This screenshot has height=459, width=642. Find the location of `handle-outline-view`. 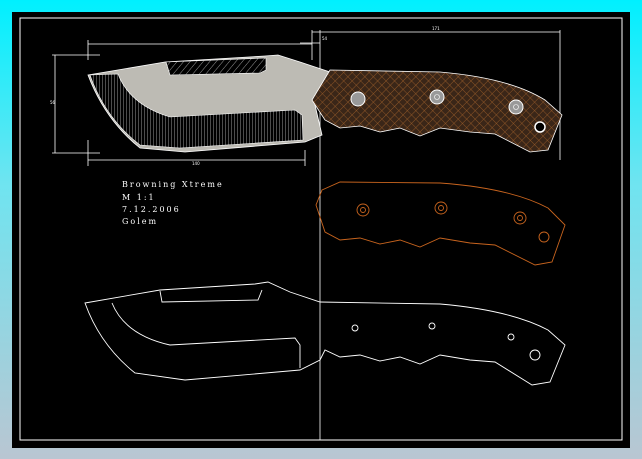

handle-outline-view is located at coordinates (440, 223).